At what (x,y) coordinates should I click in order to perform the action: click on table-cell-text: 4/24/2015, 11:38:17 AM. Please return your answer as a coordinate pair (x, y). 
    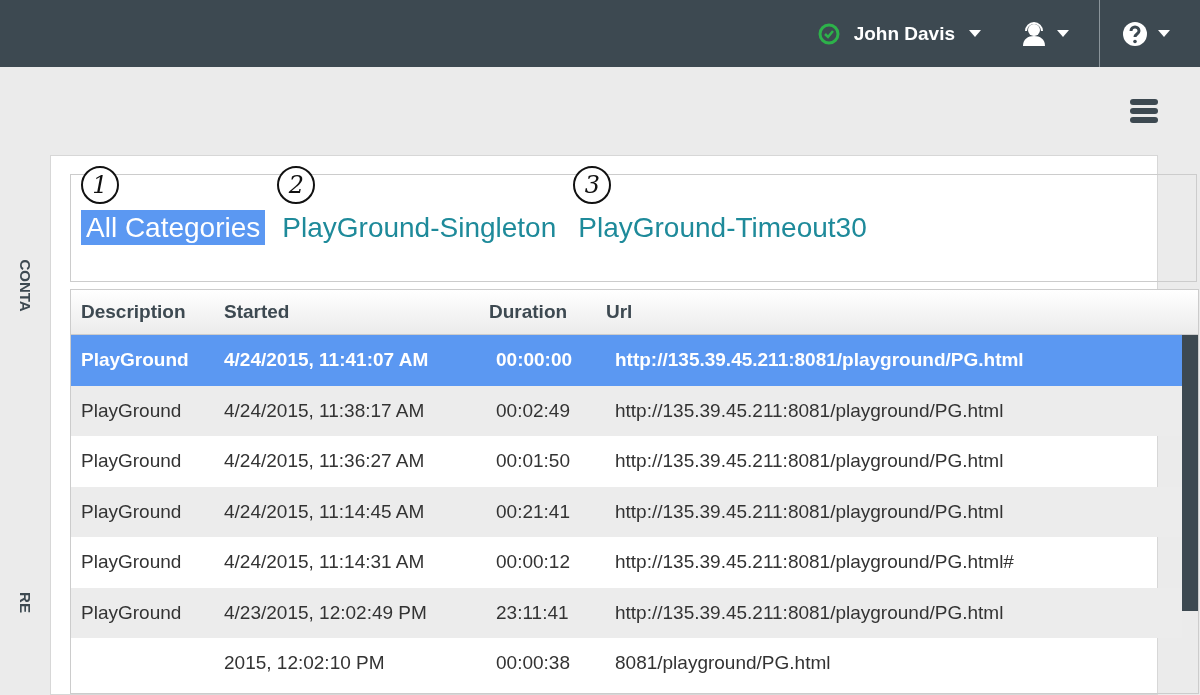
    Looking at the image, I should click on (324, 410).